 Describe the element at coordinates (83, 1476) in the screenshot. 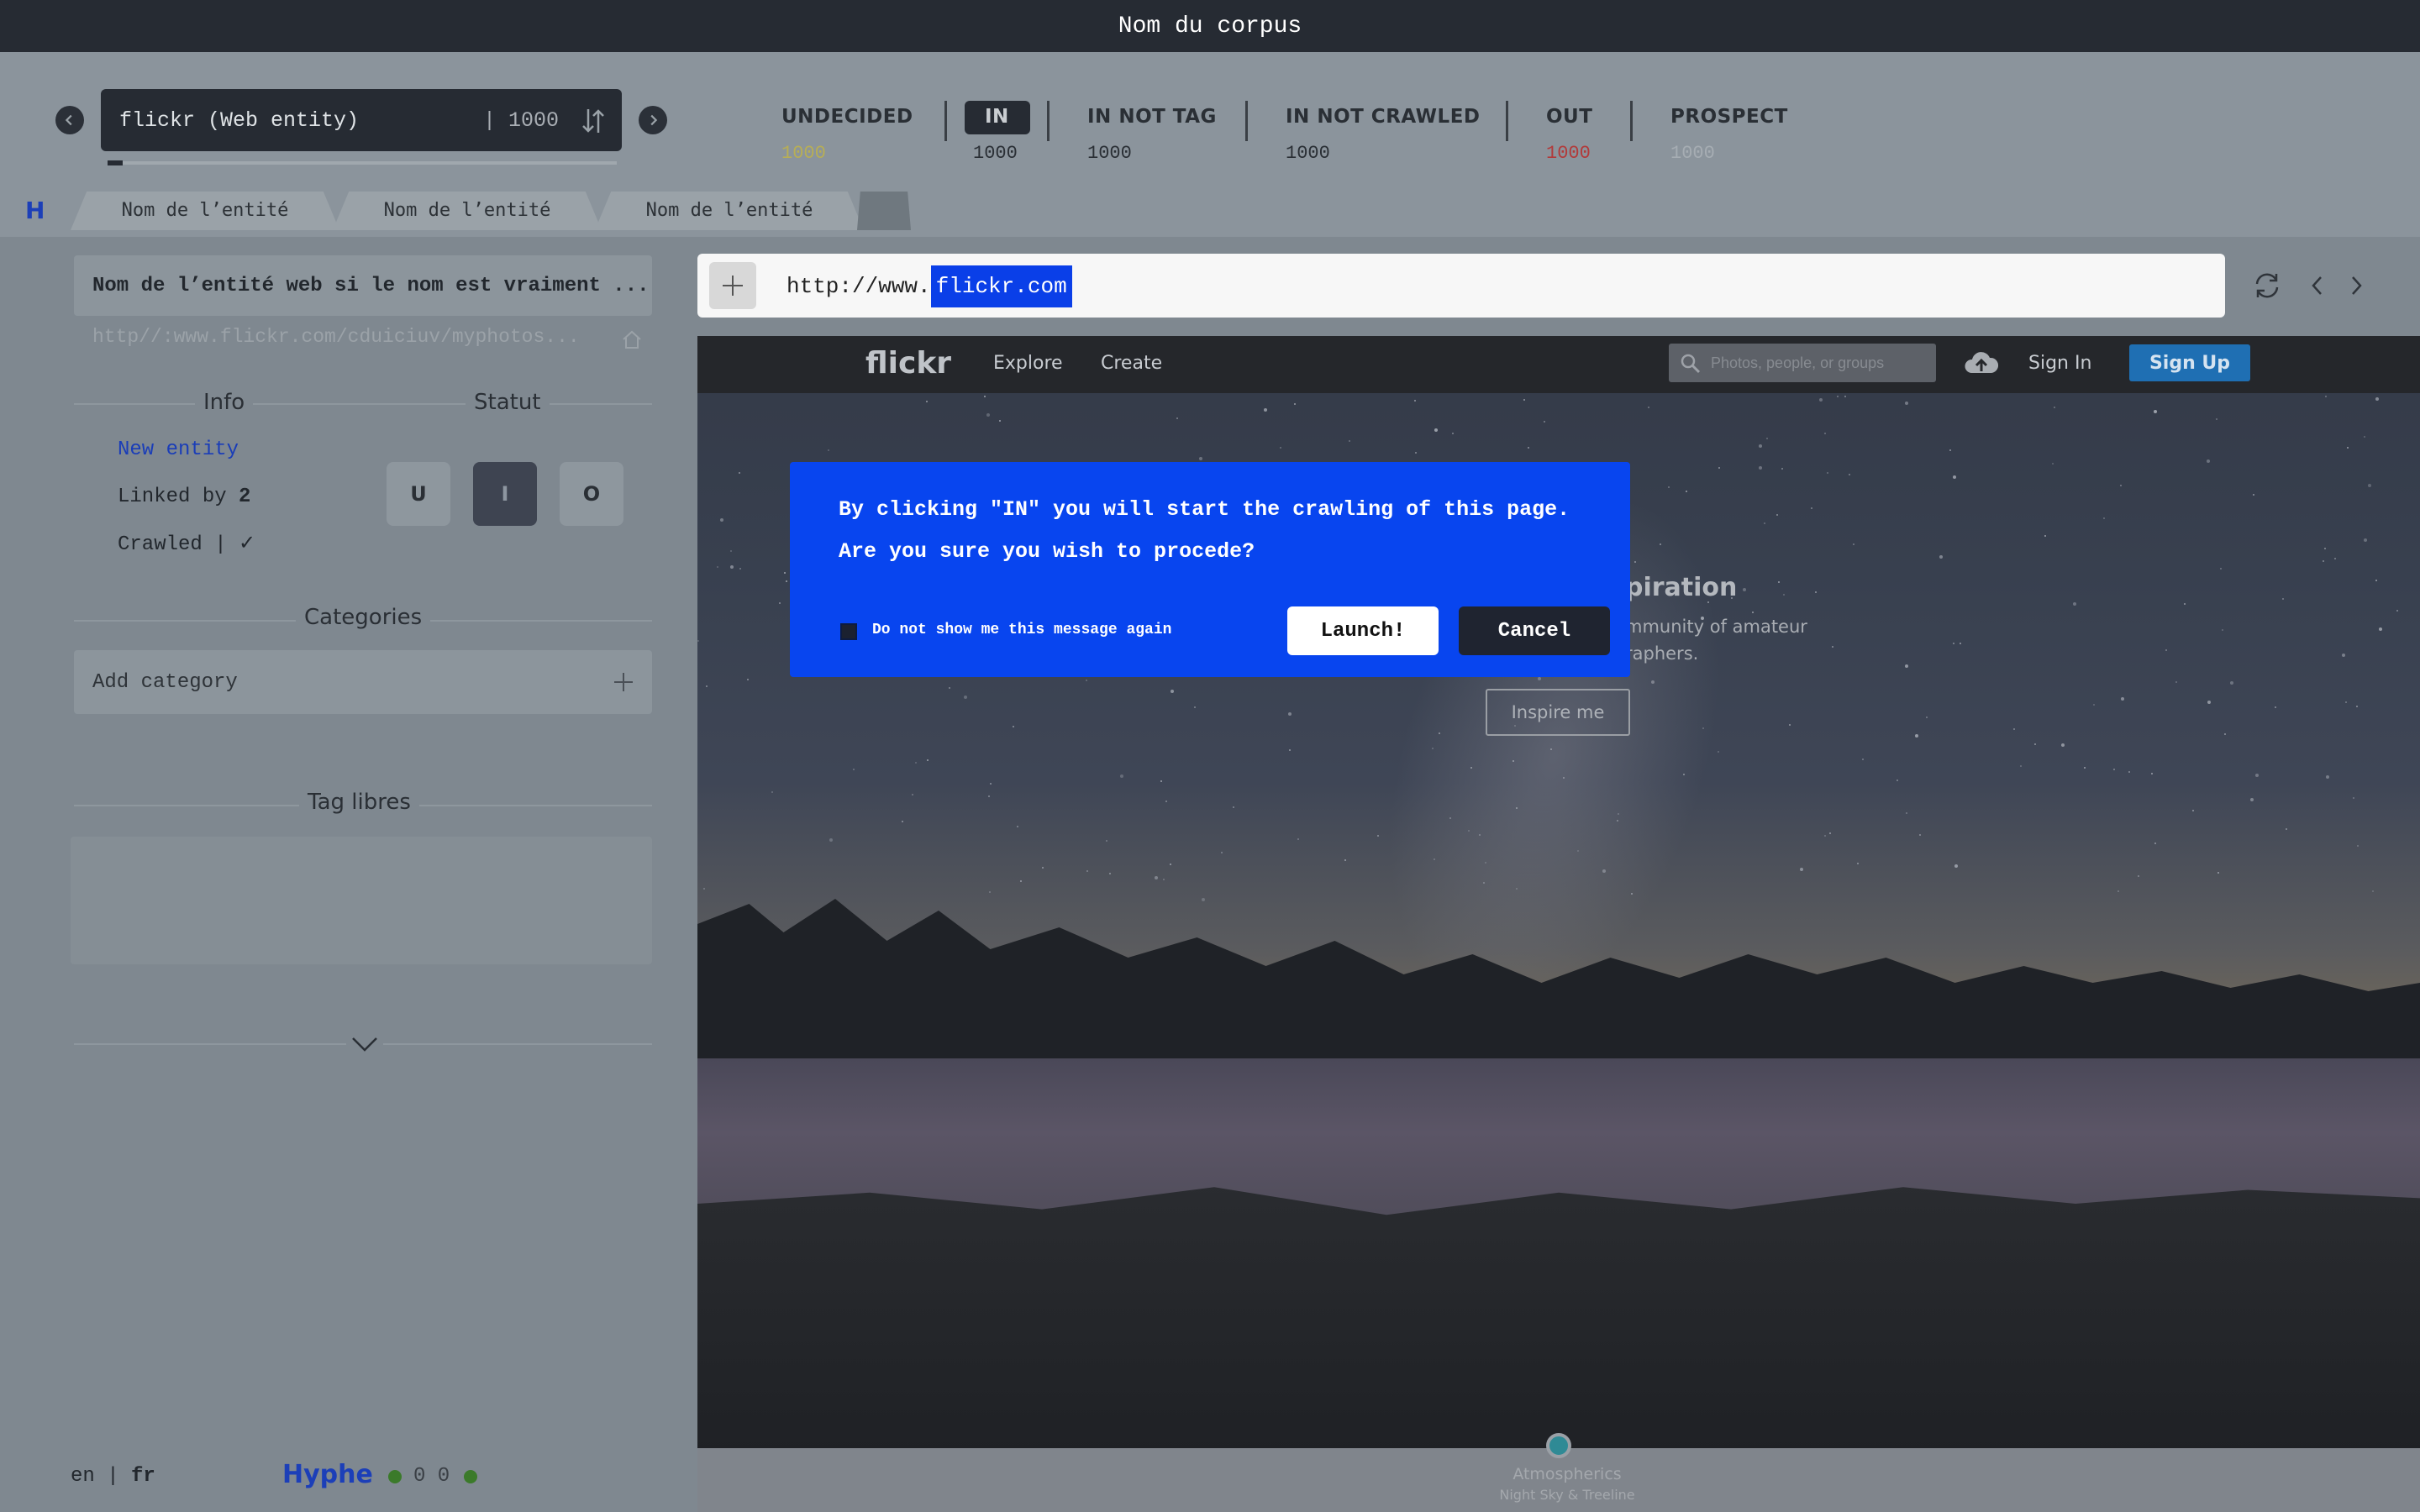

I see `lang-en: en` at that location.